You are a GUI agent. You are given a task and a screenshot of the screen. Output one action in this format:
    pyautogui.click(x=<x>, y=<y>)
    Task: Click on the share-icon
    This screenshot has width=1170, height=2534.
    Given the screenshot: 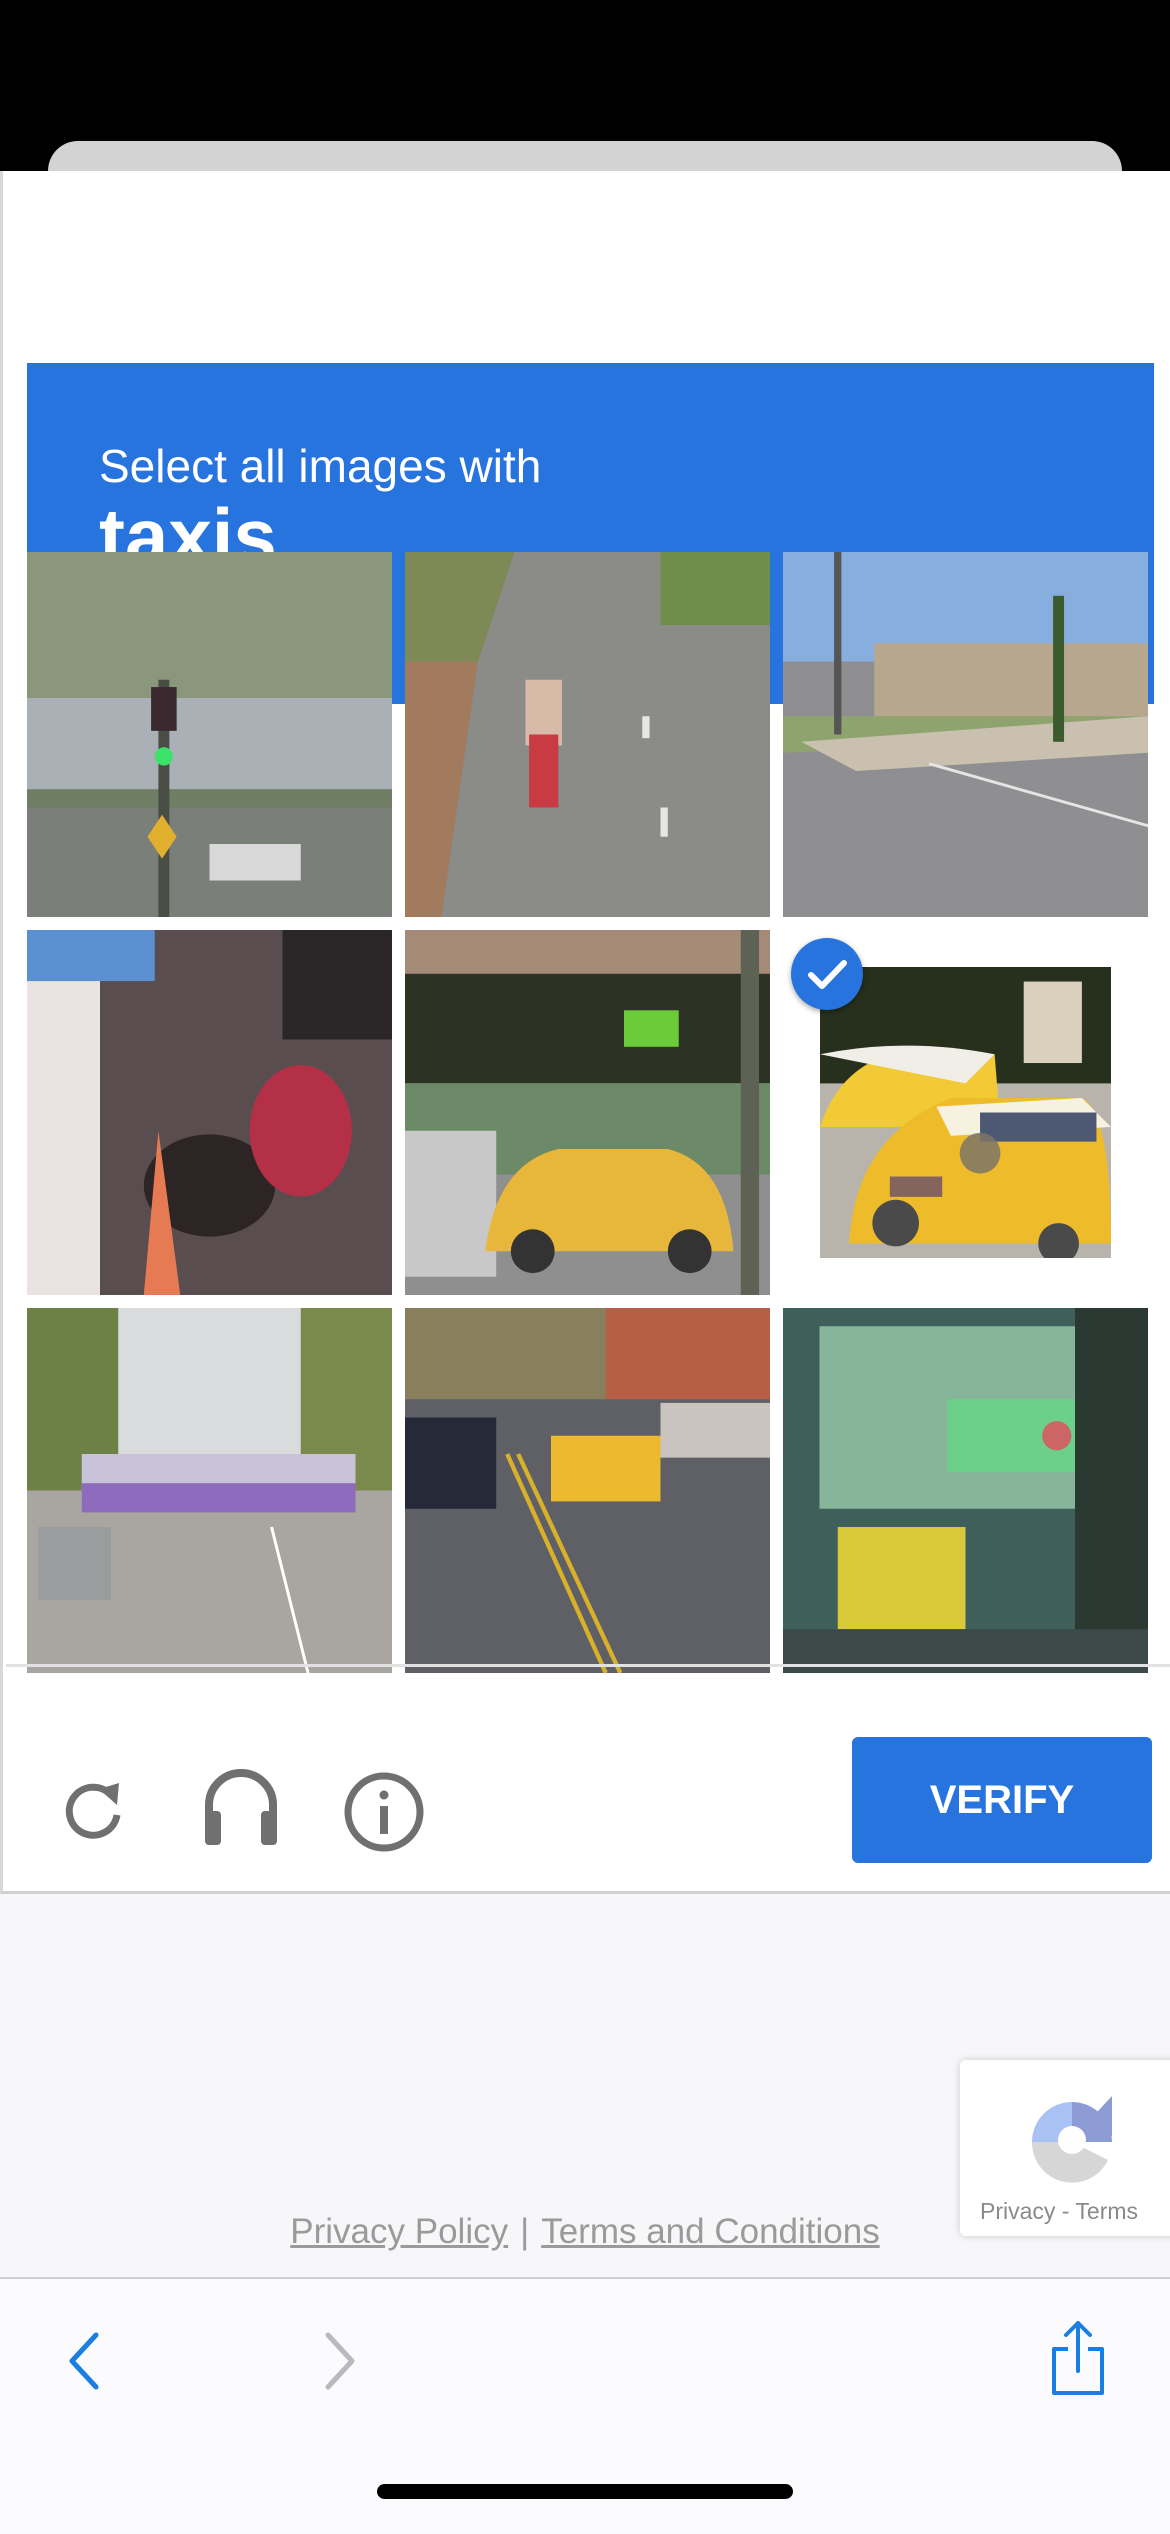 What is the action you would take?
    pyautogui.click(x=1078, y=2359)
    